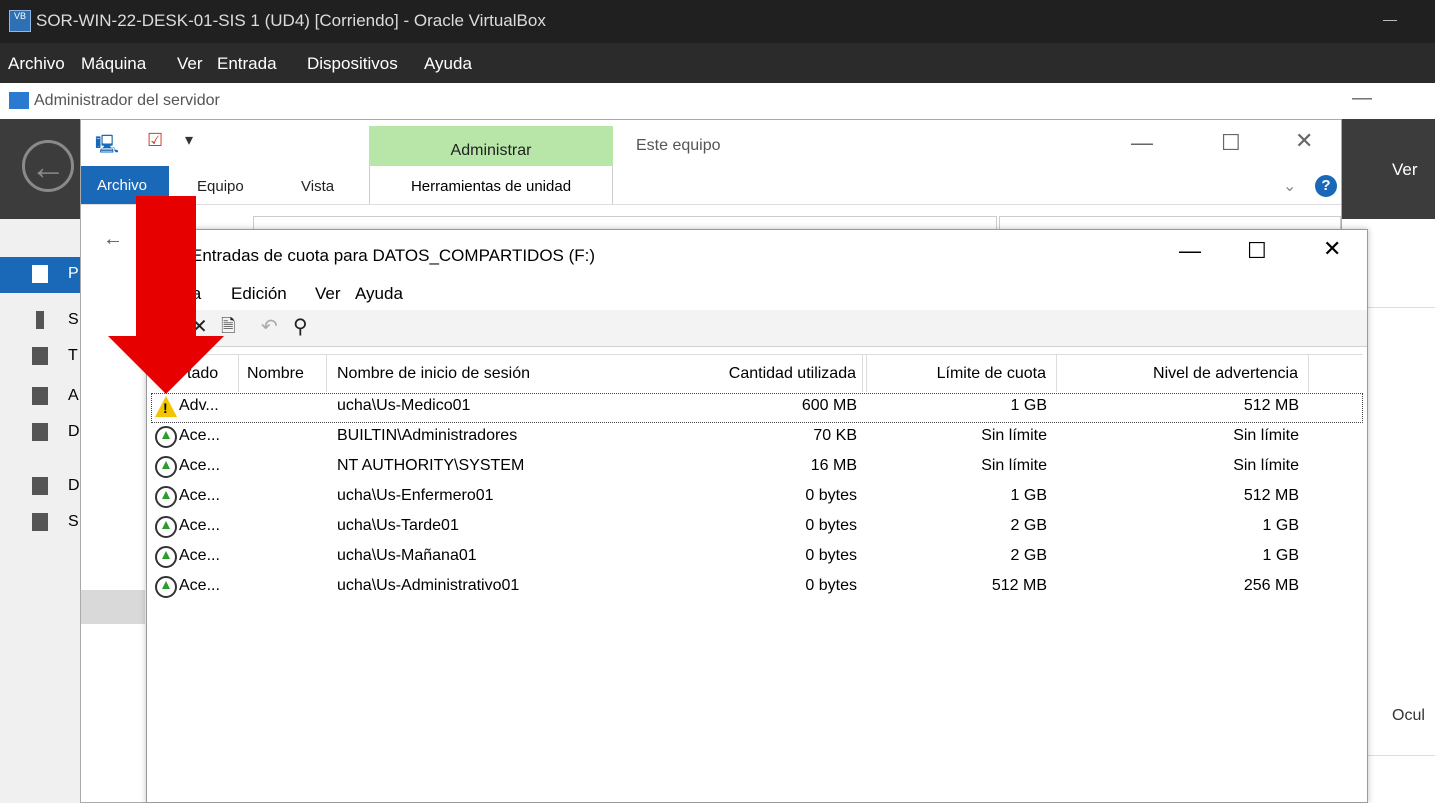  What do you see at coordinates (155, 140) in the screenshot?
I see `properties-check-icon: ☑` at bounding box center [155, 140].